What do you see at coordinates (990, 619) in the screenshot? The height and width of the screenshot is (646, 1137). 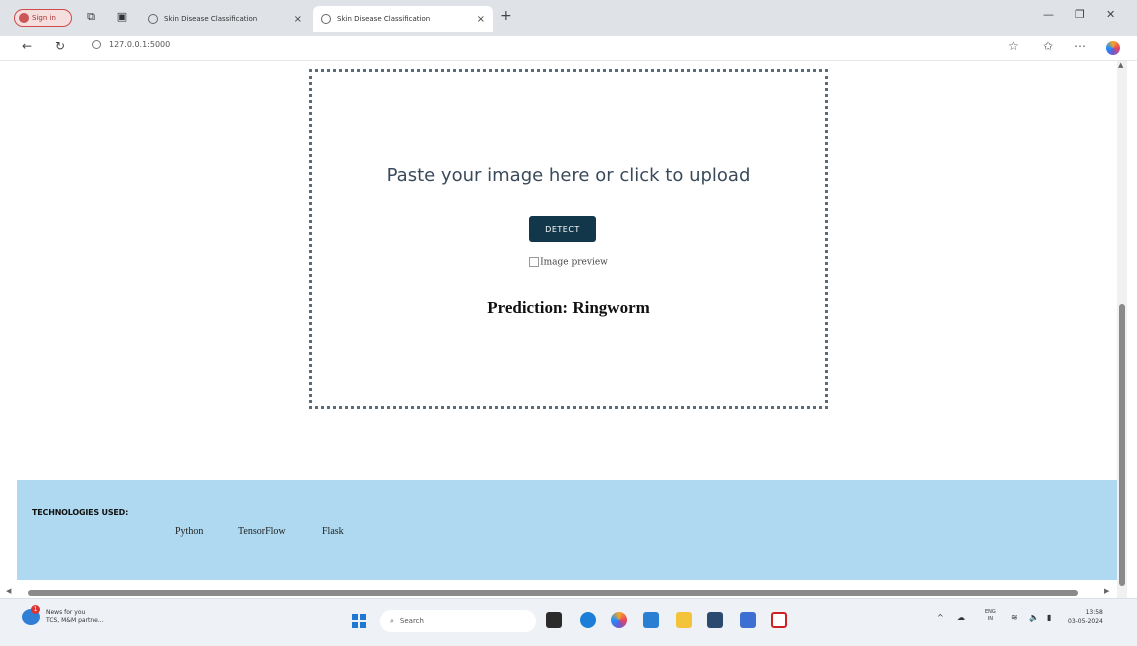 I see `language-region: IN` at bounding box center [990, 619].